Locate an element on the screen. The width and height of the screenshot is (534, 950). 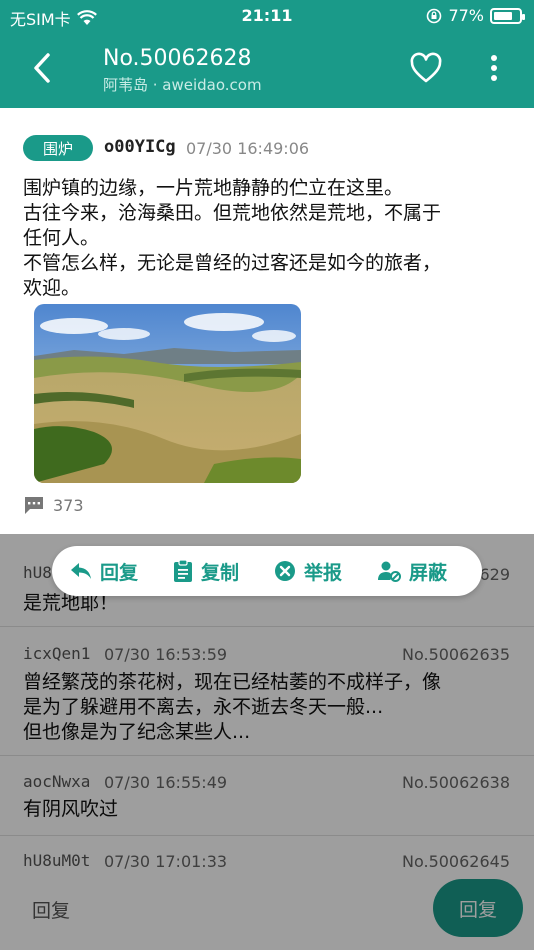
copy-action: 复制 is located at coordinates (206, 571).